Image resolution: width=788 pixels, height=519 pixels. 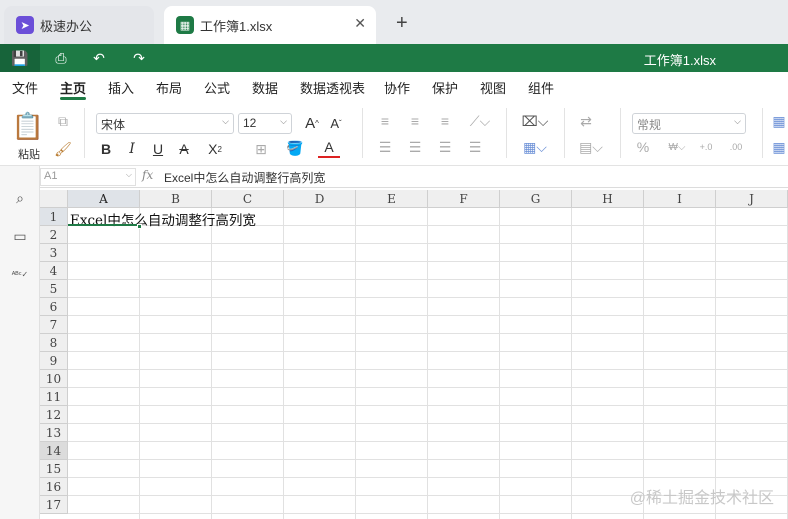 What do you see at coordinates (54, 505) in the screenshot?
I see `row-header-17: 17` at bounding box center [54, 505].